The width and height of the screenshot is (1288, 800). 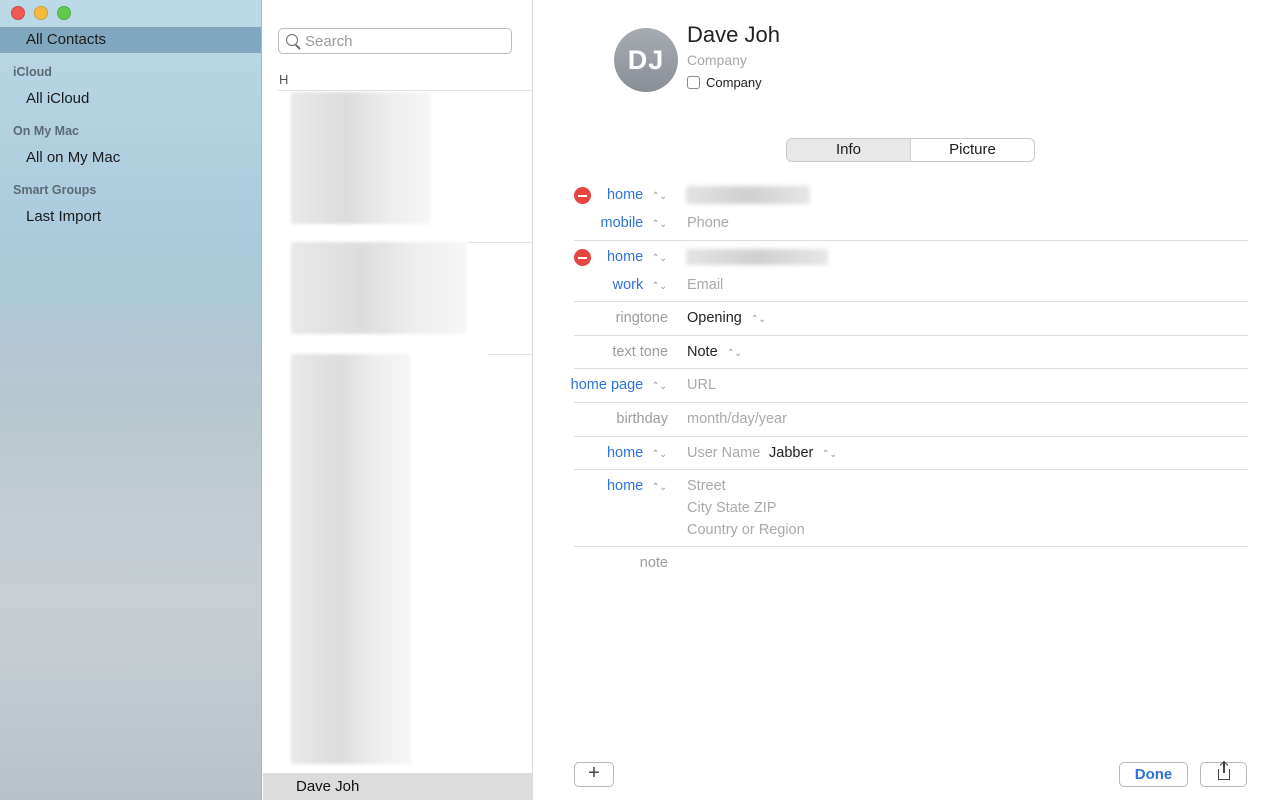 What do you see at coordinates (634, 223) in the screenshot?
I see `phone-label-mobile: mobile ⌃⌄` at bounding box center [634, 223].